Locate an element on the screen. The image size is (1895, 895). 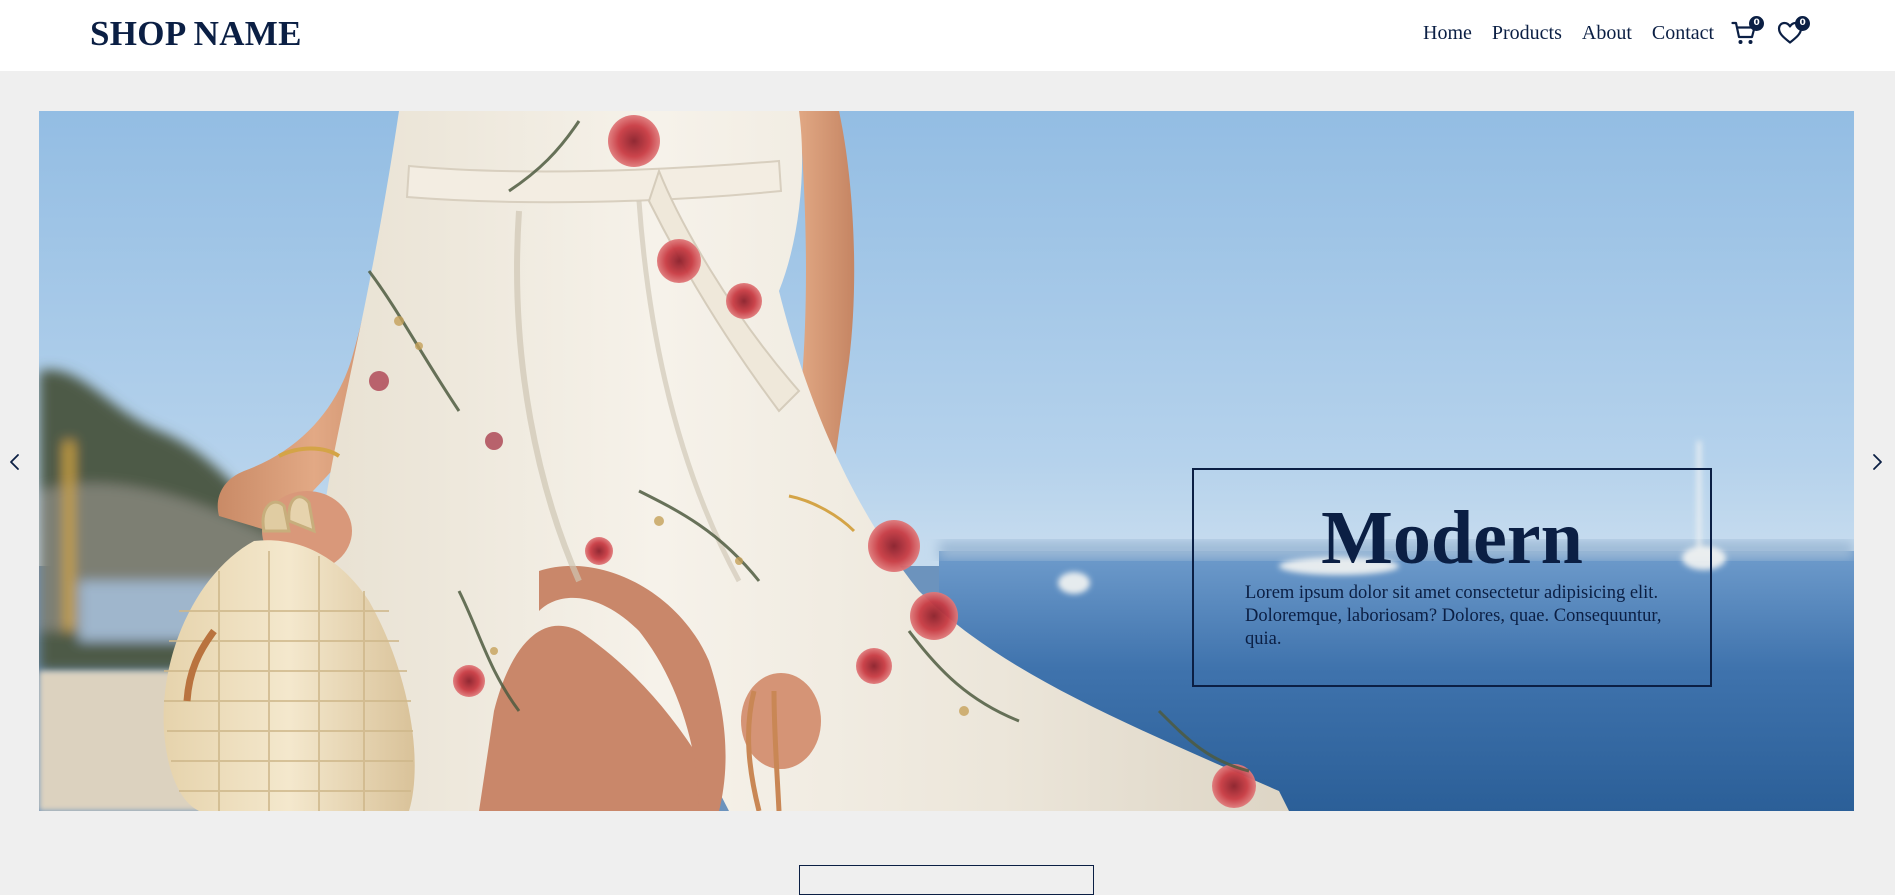
nav-about-link: About is located at coordinates (1607, 33).